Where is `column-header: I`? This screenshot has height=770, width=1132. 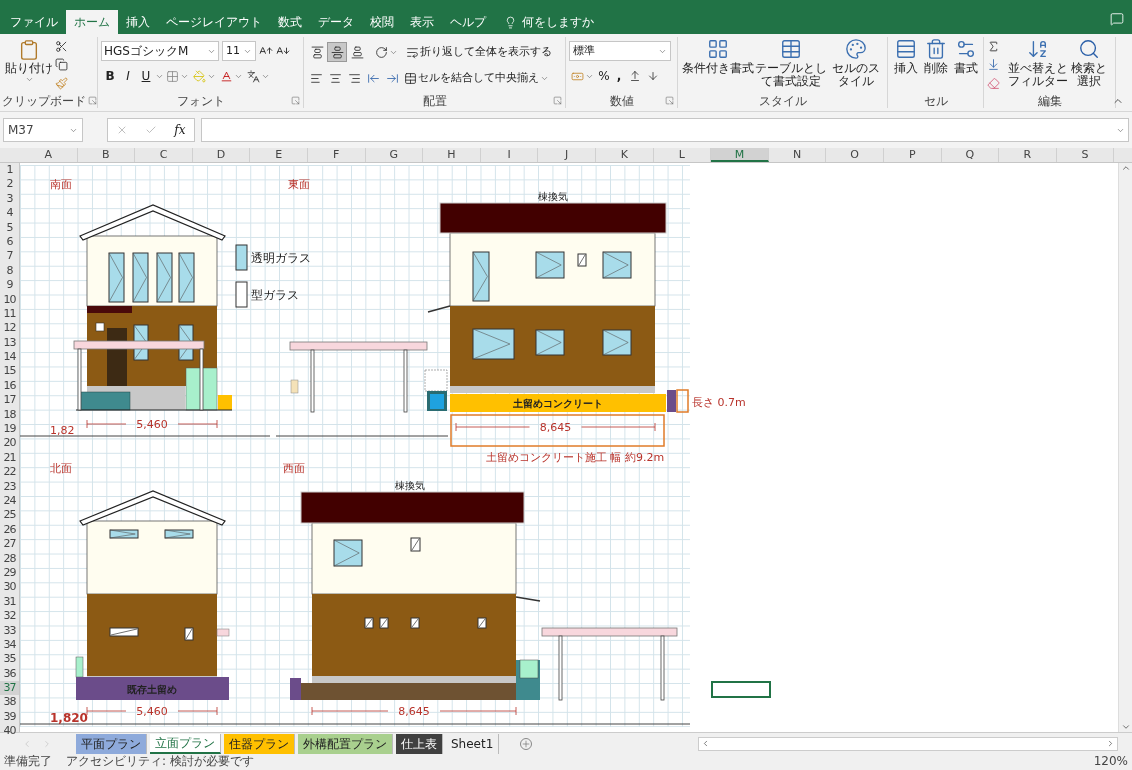 column-header: I is located at coordinates (509, 155).